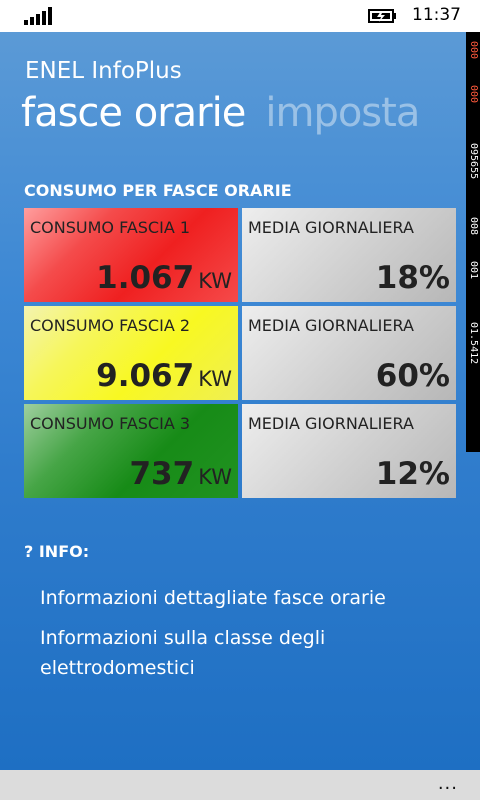 This screenshot has width=480, height=800. What do you see at coordinates (131, 451) in the screenshot?
I see `tile-consumo-fascia-3: CONSUMO FASCIA 3 737 KW` at bounding box center [131, 451].